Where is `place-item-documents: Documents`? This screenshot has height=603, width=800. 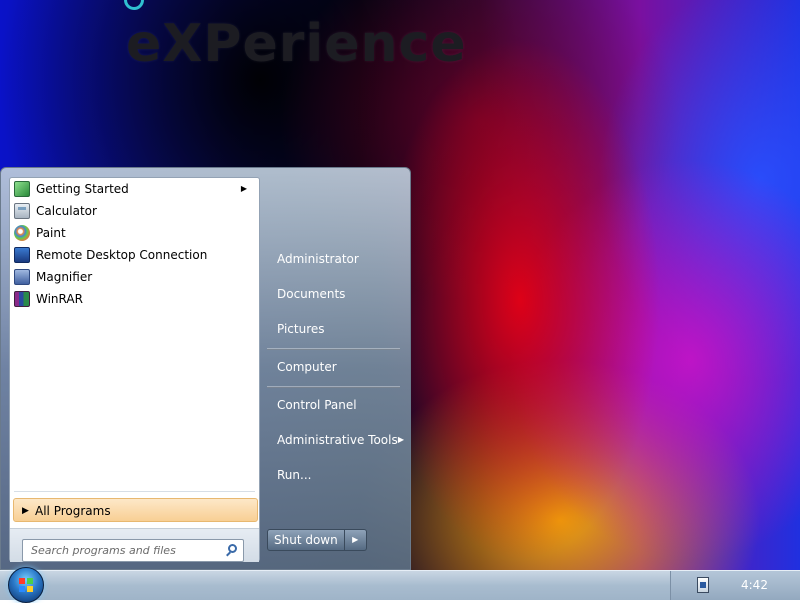
place-item-documents: Documents is located at coordinates (334, 294).